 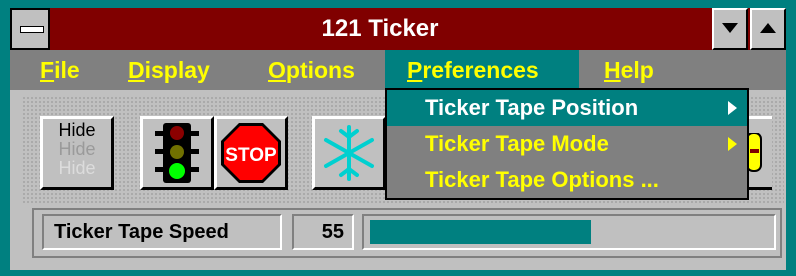 I want to click on minimize-button, so click(x=730, y=29).